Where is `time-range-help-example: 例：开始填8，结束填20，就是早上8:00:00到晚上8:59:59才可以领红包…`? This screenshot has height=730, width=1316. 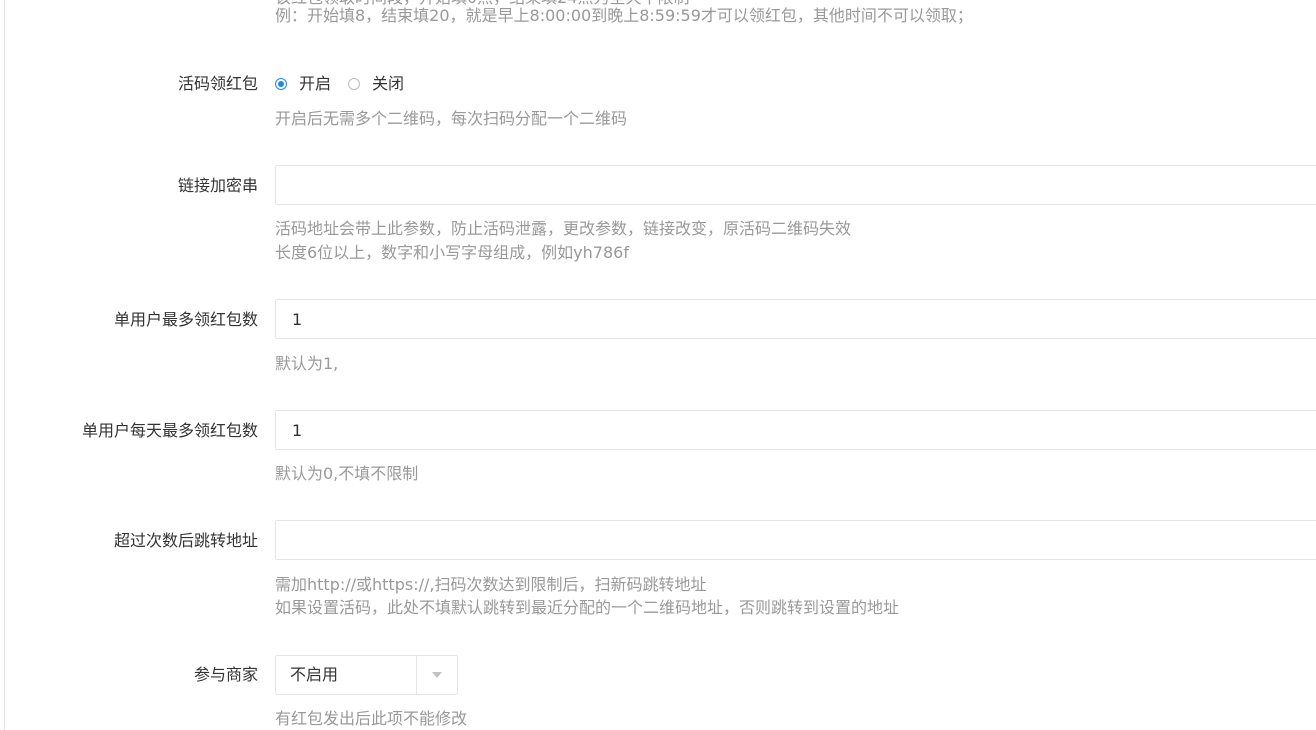 time-range-help-example: 例：开始填8，结束填20，就是早上8:00:00到晚上8:59:59才可以领红包… is located at coordinates (624, 15).